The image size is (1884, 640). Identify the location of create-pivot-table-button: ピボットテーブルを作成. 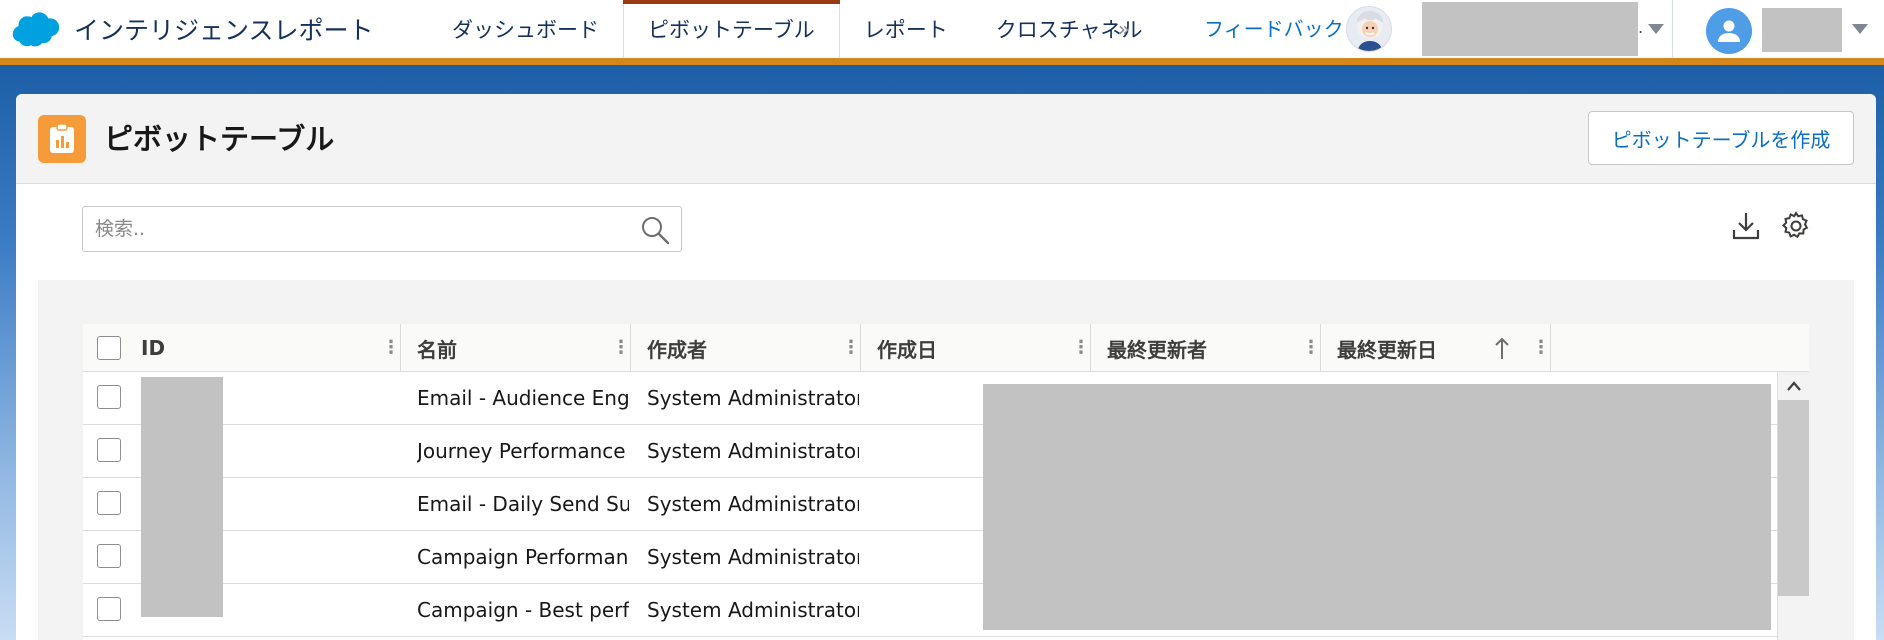
(1721, 138).